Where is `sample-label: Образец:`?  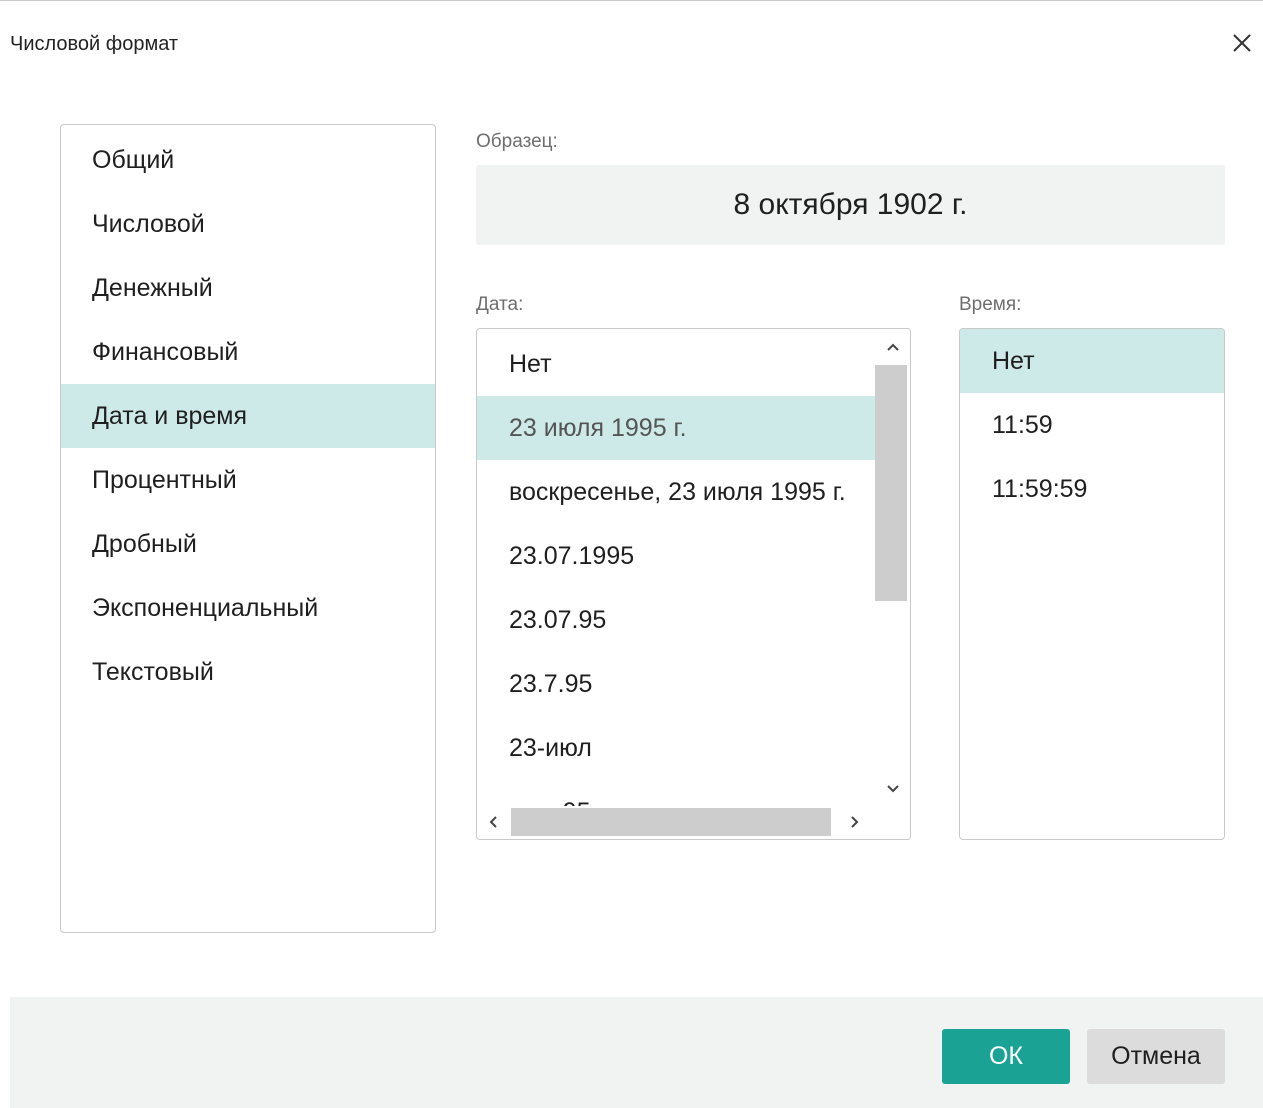 sample-label: Образец: is located at coordinates (517, 141).